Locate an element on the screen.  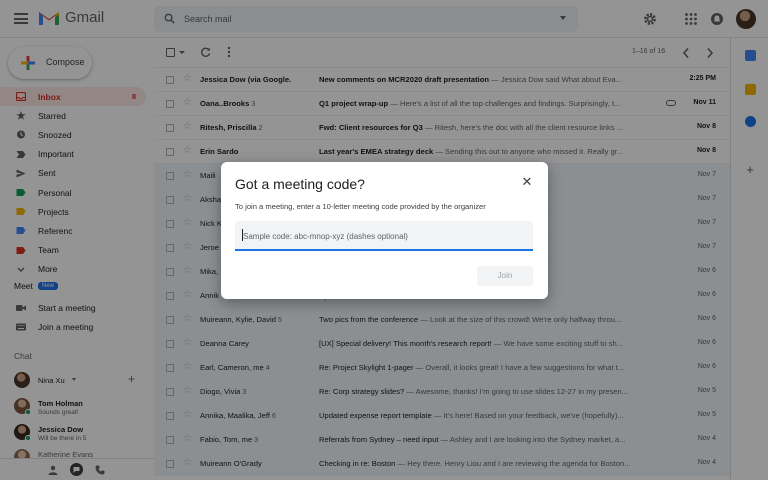
close-icon: ✕ is located at coordinates (527, 181).